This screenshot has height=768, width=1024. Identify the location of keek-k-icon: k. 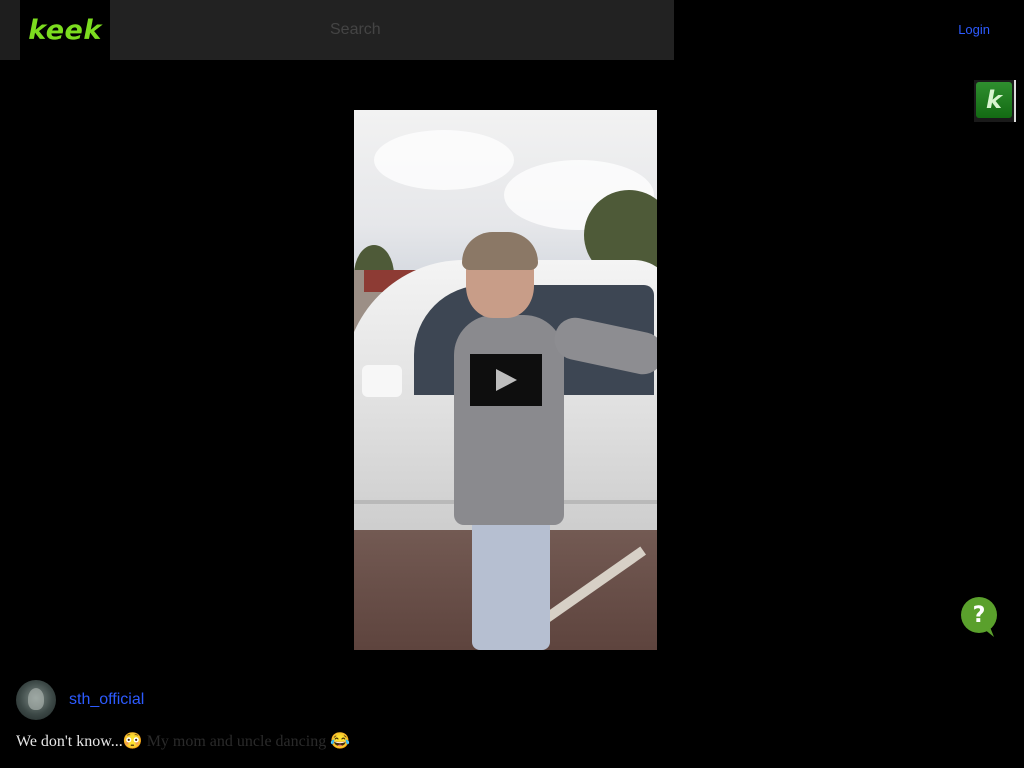
(994, 100).